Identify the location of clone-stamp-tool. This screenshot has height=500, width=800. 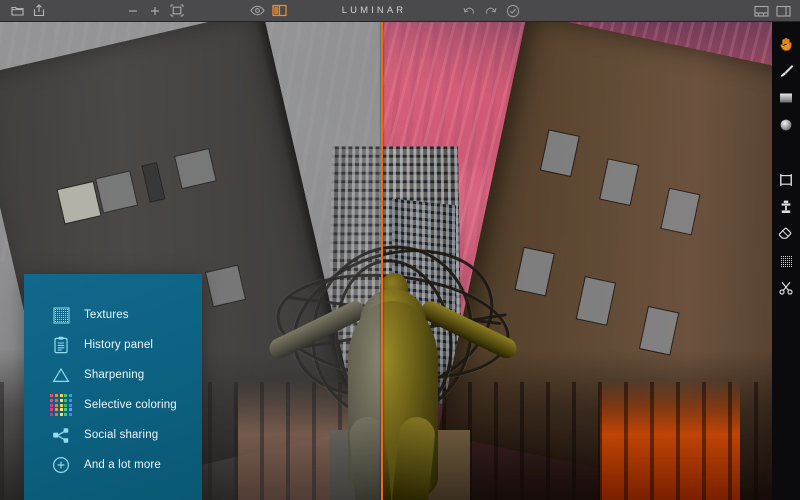
(786, 207).